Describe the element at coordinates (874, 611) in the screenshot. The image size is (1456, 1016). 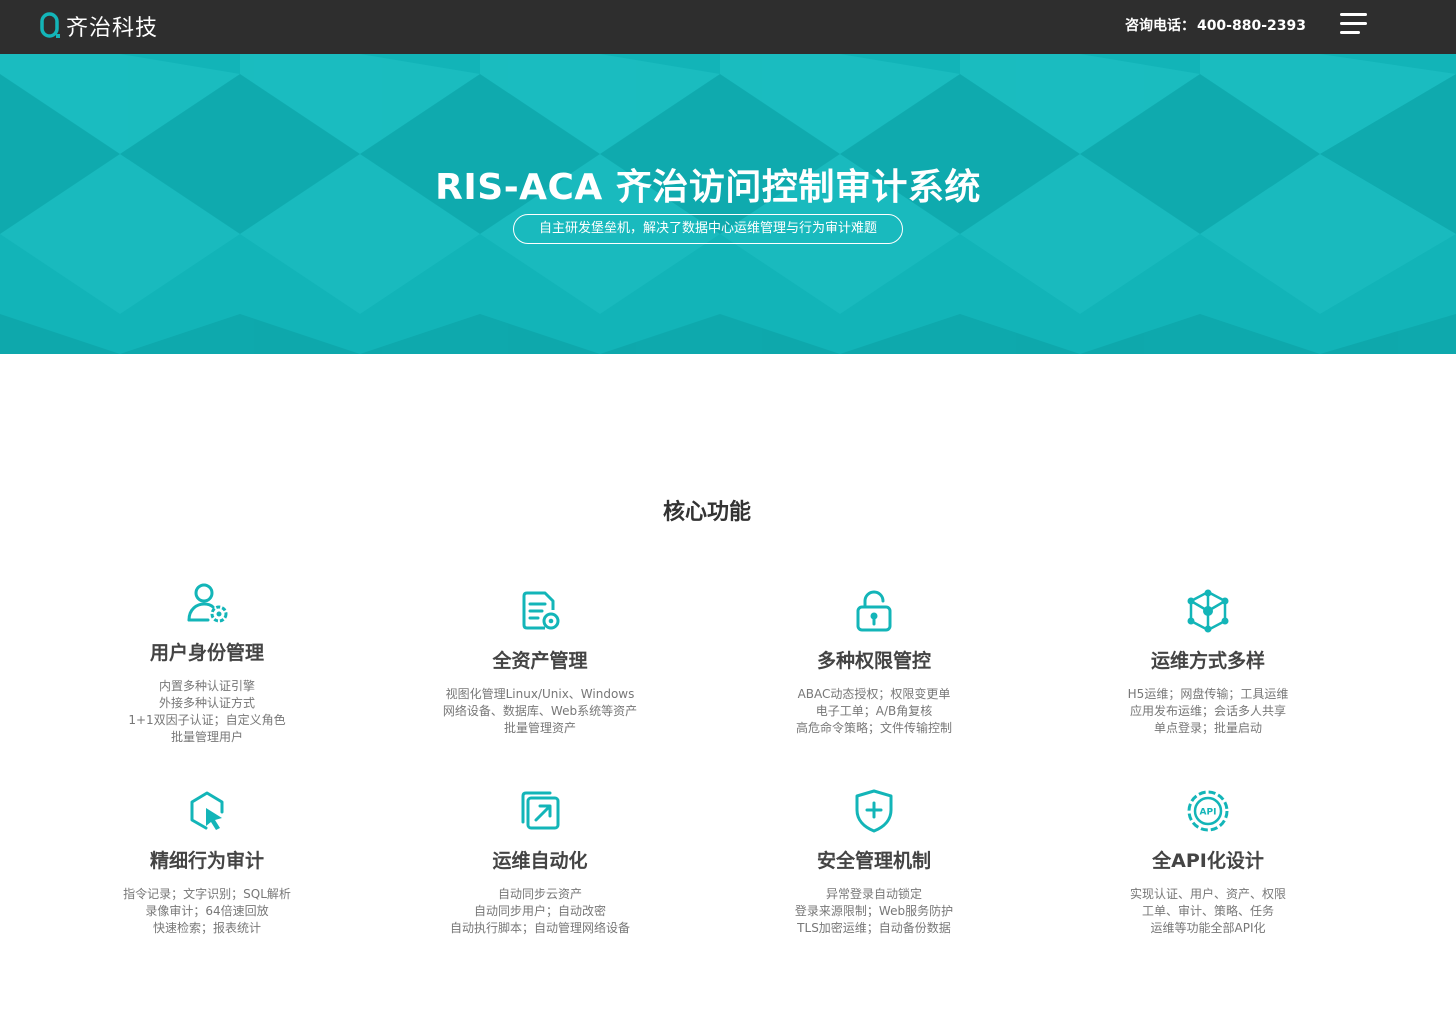
I see `padlock-icon` at that location.